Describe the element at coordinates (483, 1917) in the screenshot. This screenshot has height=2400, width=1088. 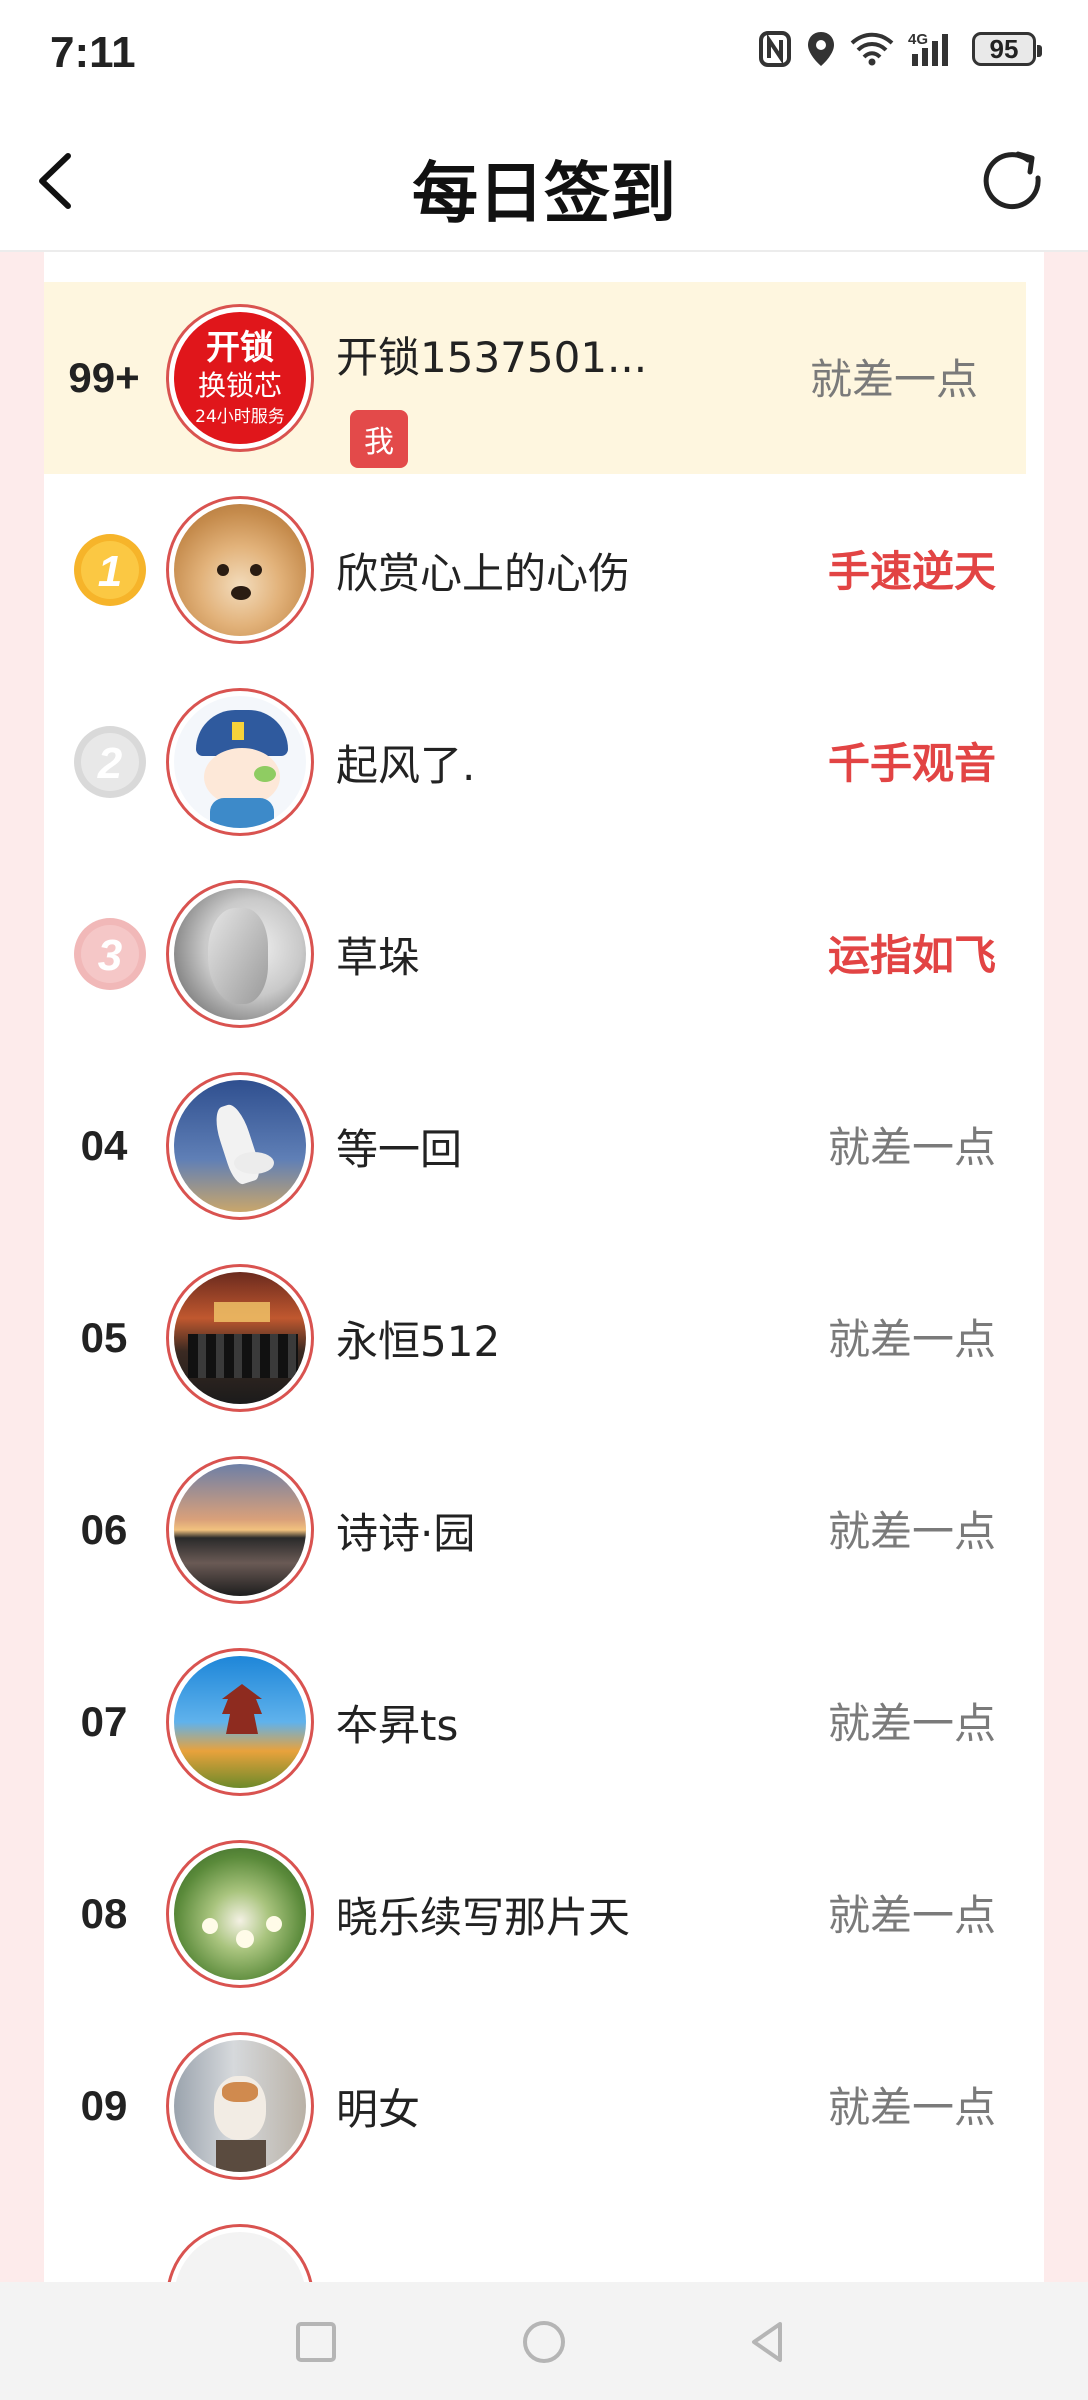
I see `user-name: 晓乐续写那片天` at that location.